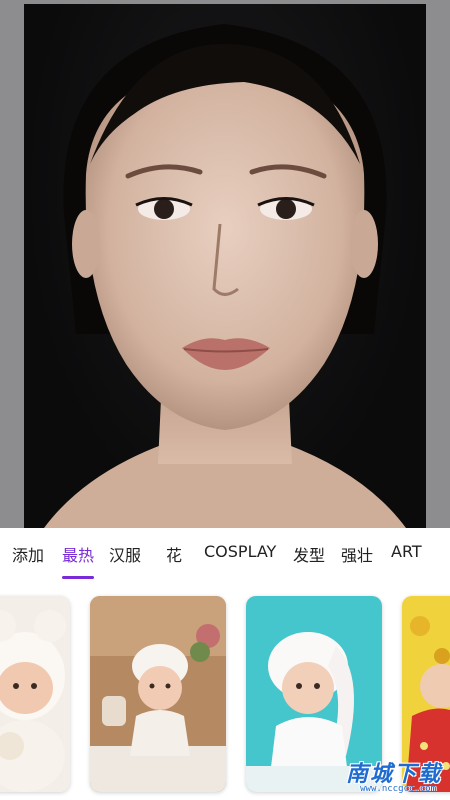 The height and width of the screenshot is (800, 450). I want to click on tab-flower: 花, so click(174, 554).